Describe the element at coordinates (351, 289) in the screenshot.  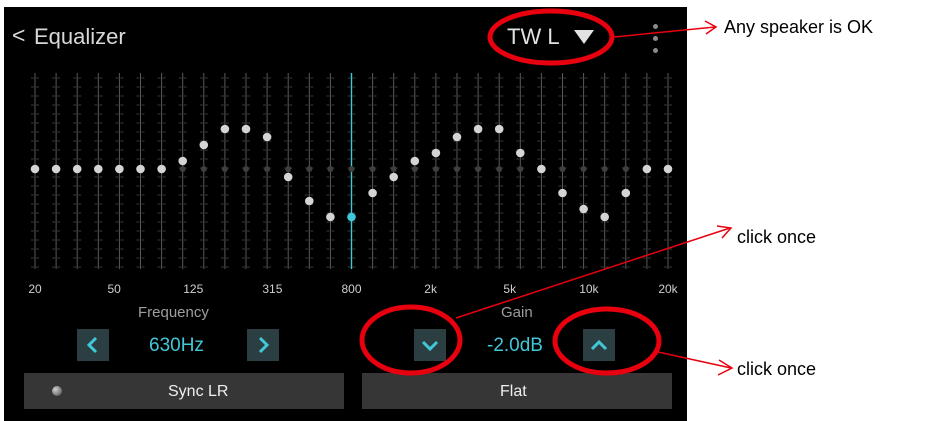
I see `frequency-tick-label: 800` at that location.